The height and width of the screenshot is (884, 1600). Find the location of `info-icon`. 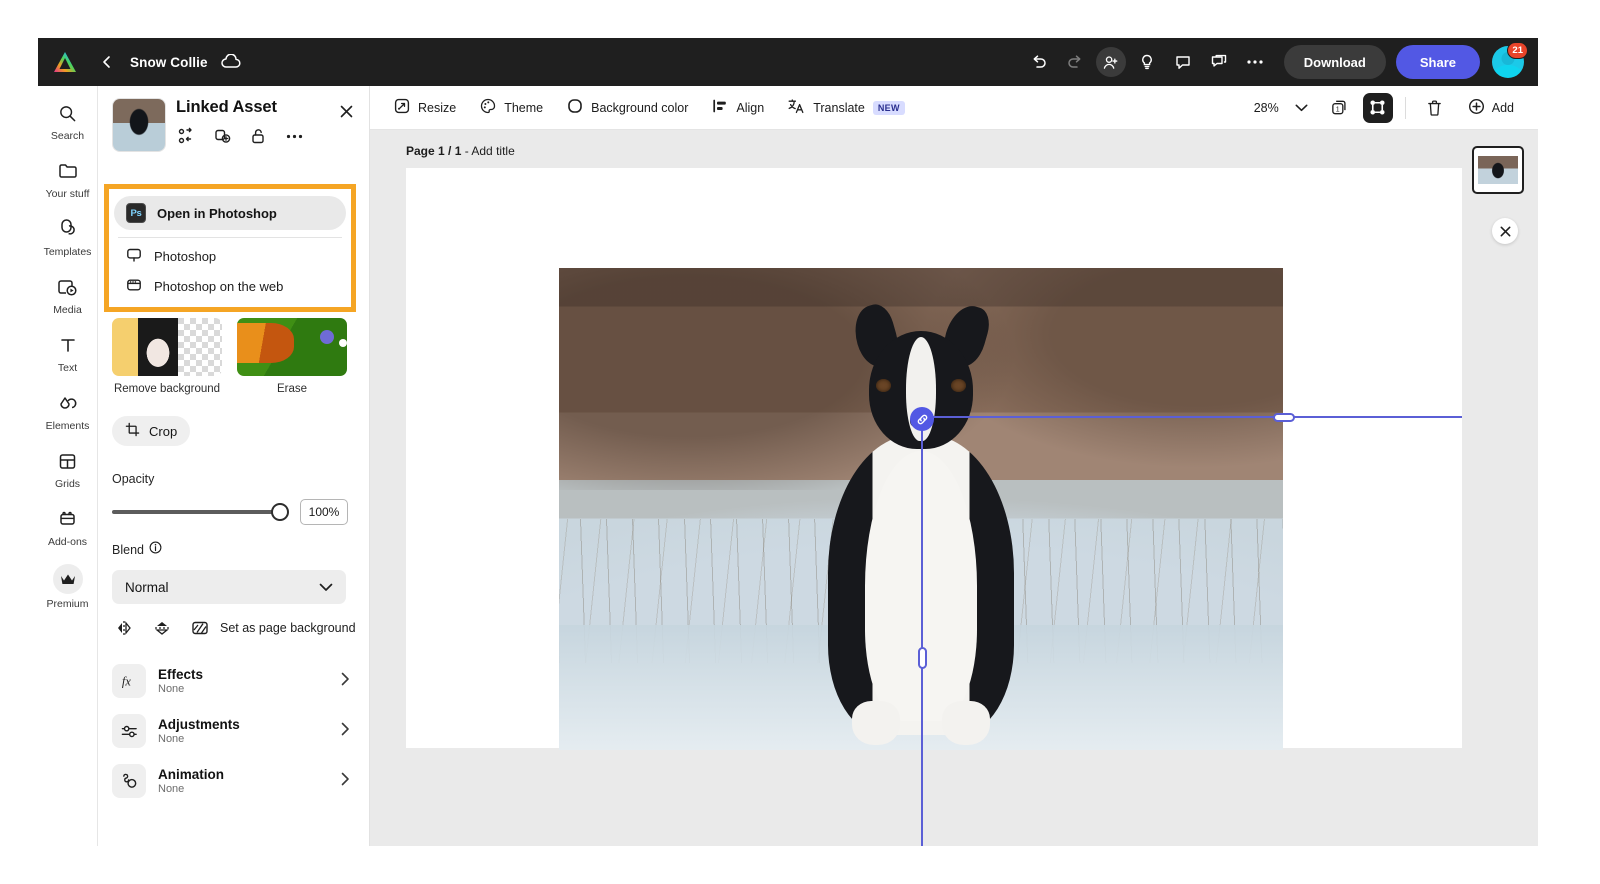

info-icon is located at coordinates (155, 550).